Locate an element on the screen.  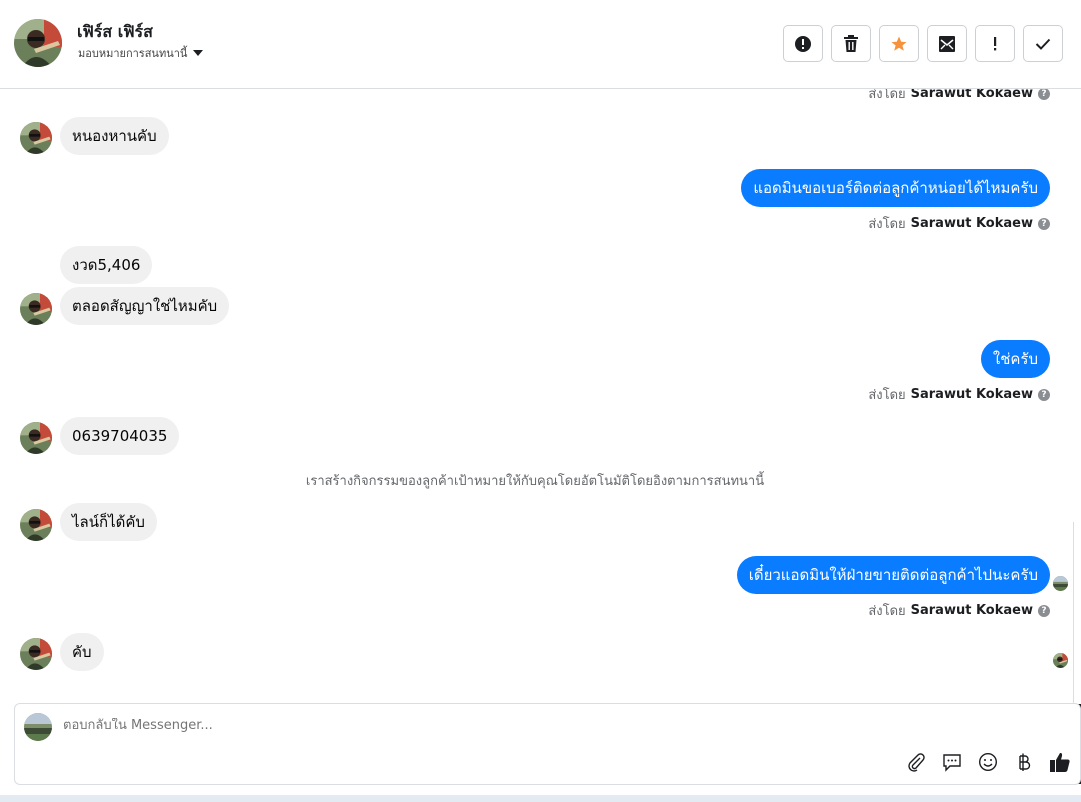
important-button is located at coordinates (995, 43).